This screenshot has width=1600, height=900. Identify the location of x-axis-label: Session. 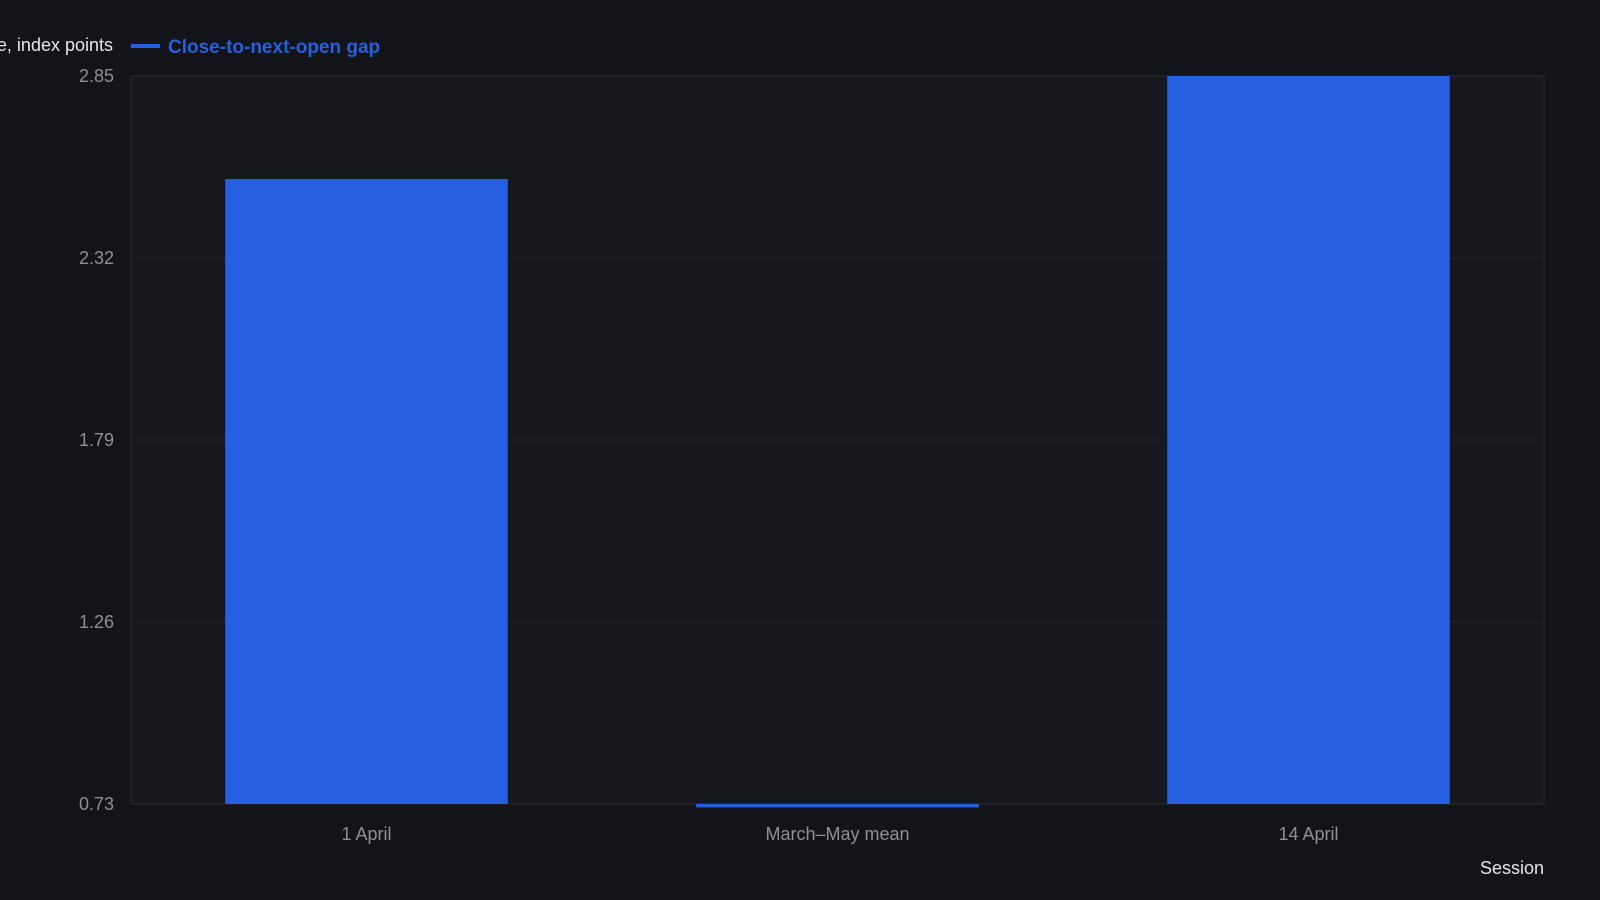
(1512, 868).